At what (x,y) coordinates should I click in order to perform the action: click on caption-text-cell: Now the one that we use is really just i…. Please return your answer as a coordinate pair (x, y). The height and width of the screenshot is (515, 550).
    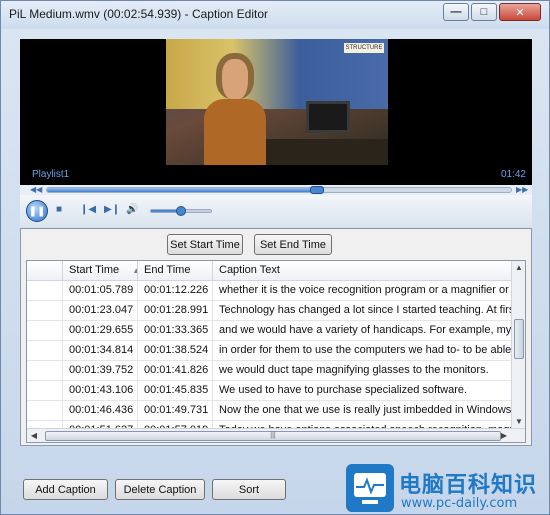
    Looking at the image, I should click on (362, 411).